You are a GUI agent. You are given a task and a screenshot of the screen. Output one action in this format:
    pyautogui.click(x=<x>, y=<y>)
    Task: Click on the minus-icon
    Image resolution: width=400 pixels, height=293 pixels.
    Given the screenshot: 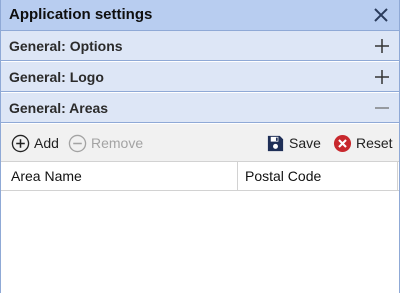 What is the action you would take?
    pyautogui.click(x=382, y=108)
    